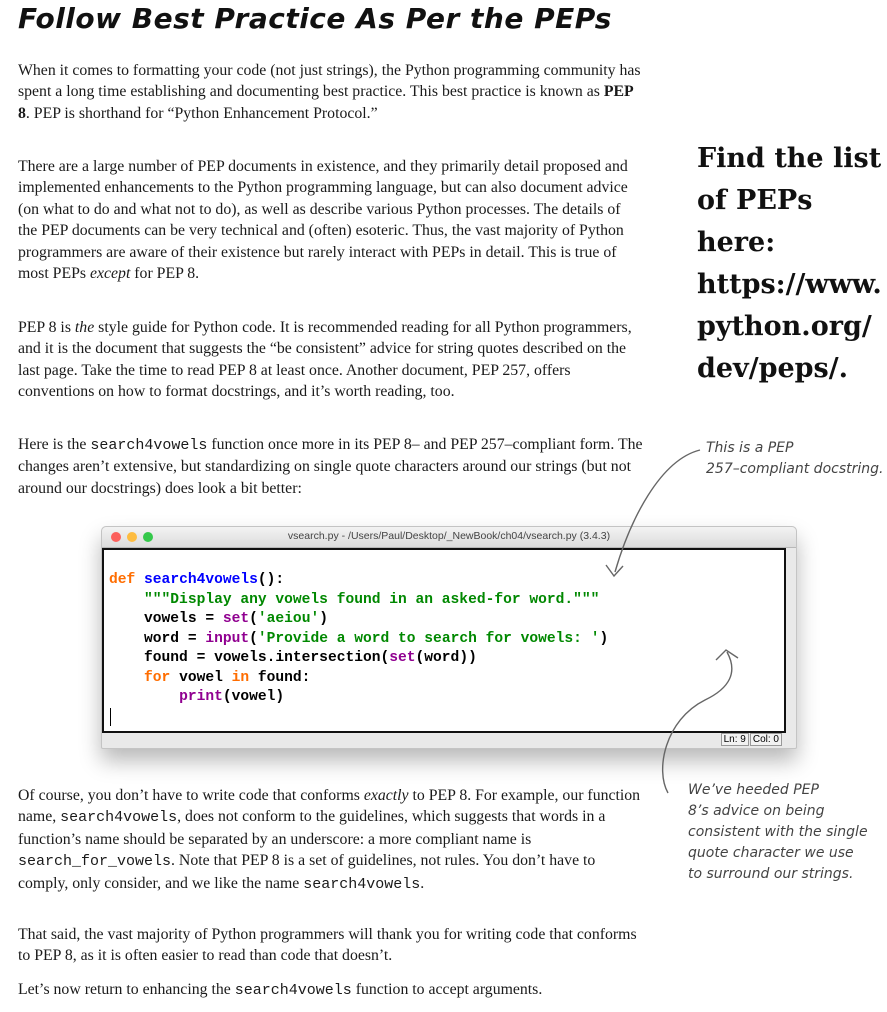  Describe the element at coordinates (697, 722) in the screenshot. I see `quotes-arrow` at that location.